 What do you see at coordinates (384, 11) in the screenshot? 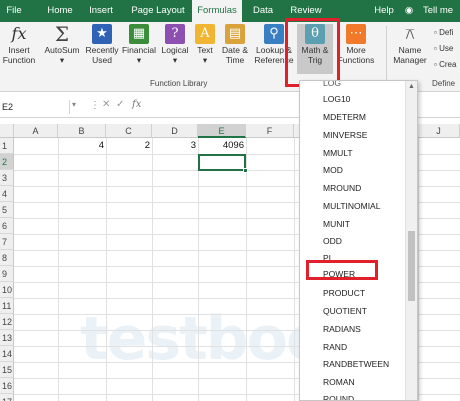
I see `tab-help: Help` at bounding box center [384, 11].